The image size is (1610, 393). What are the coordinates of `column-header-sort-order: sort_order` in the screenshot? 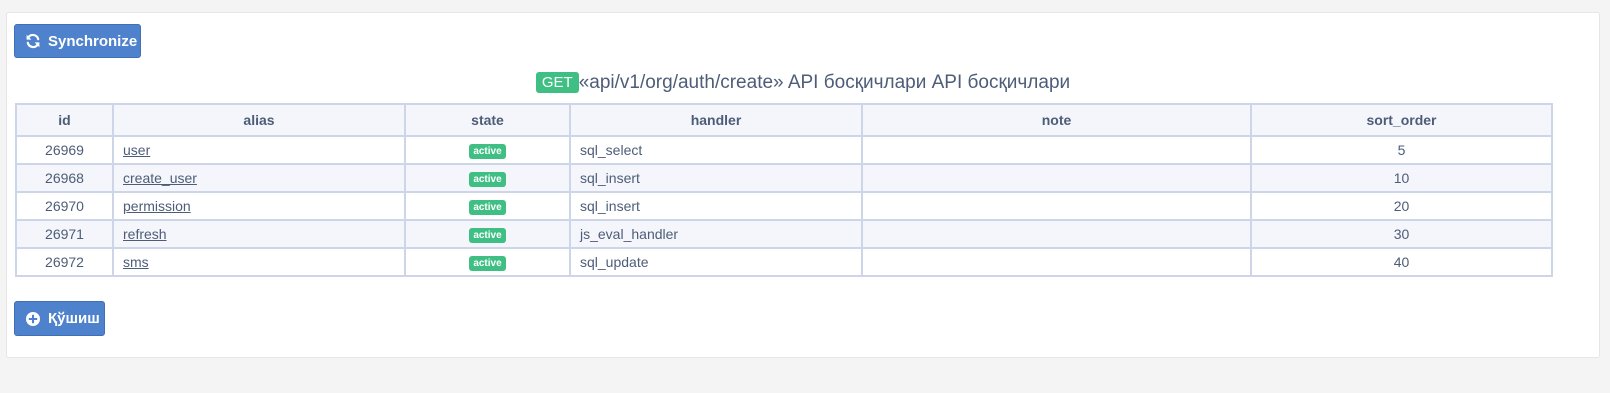 It's located at (1401, 120).